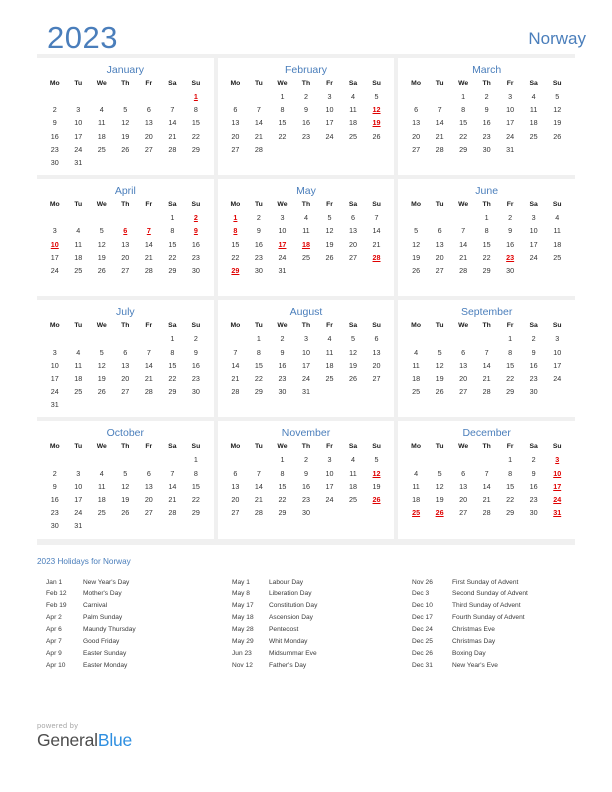 The width and height of the screenshot is (612, 792). Describe the element at coordinates (306, 26) in the screenshot. I see `page-header: 2023 Norway` at that location.